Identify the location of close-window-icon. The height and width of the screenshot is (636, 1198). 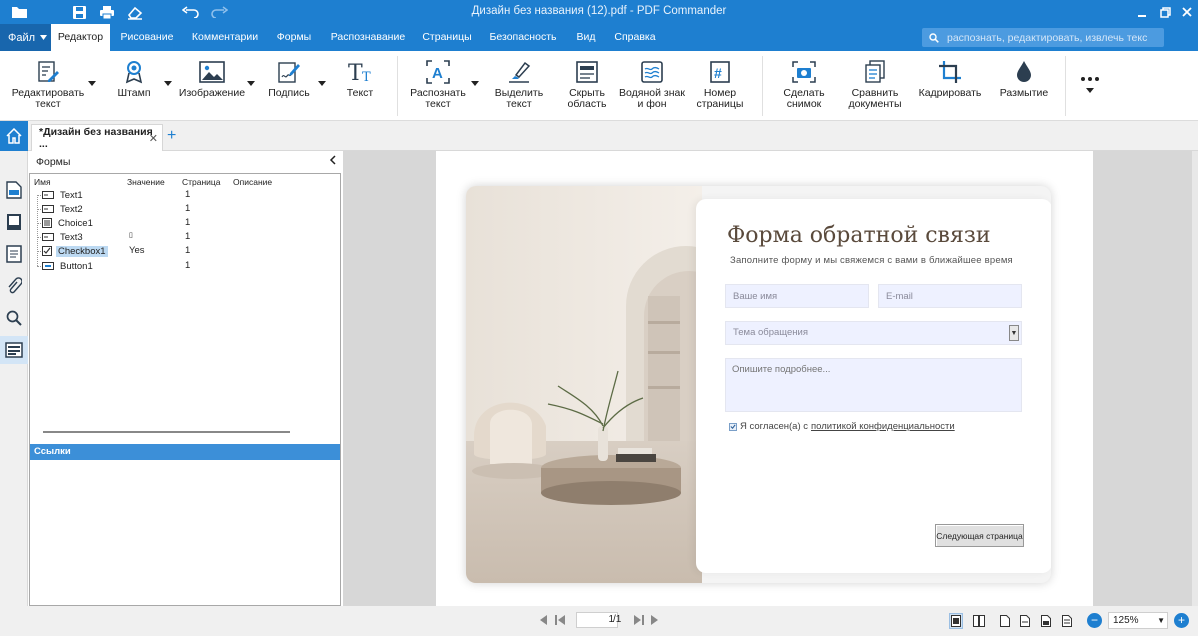
(1187, 12).